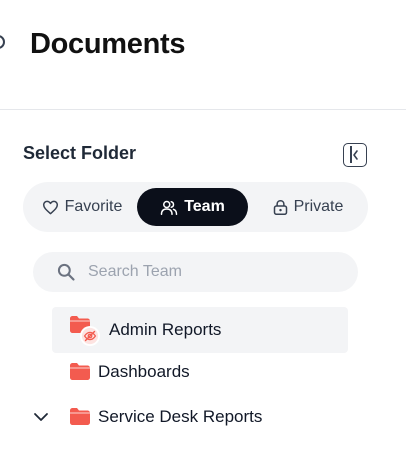  I want to click on back-icon, so click(2, 42).